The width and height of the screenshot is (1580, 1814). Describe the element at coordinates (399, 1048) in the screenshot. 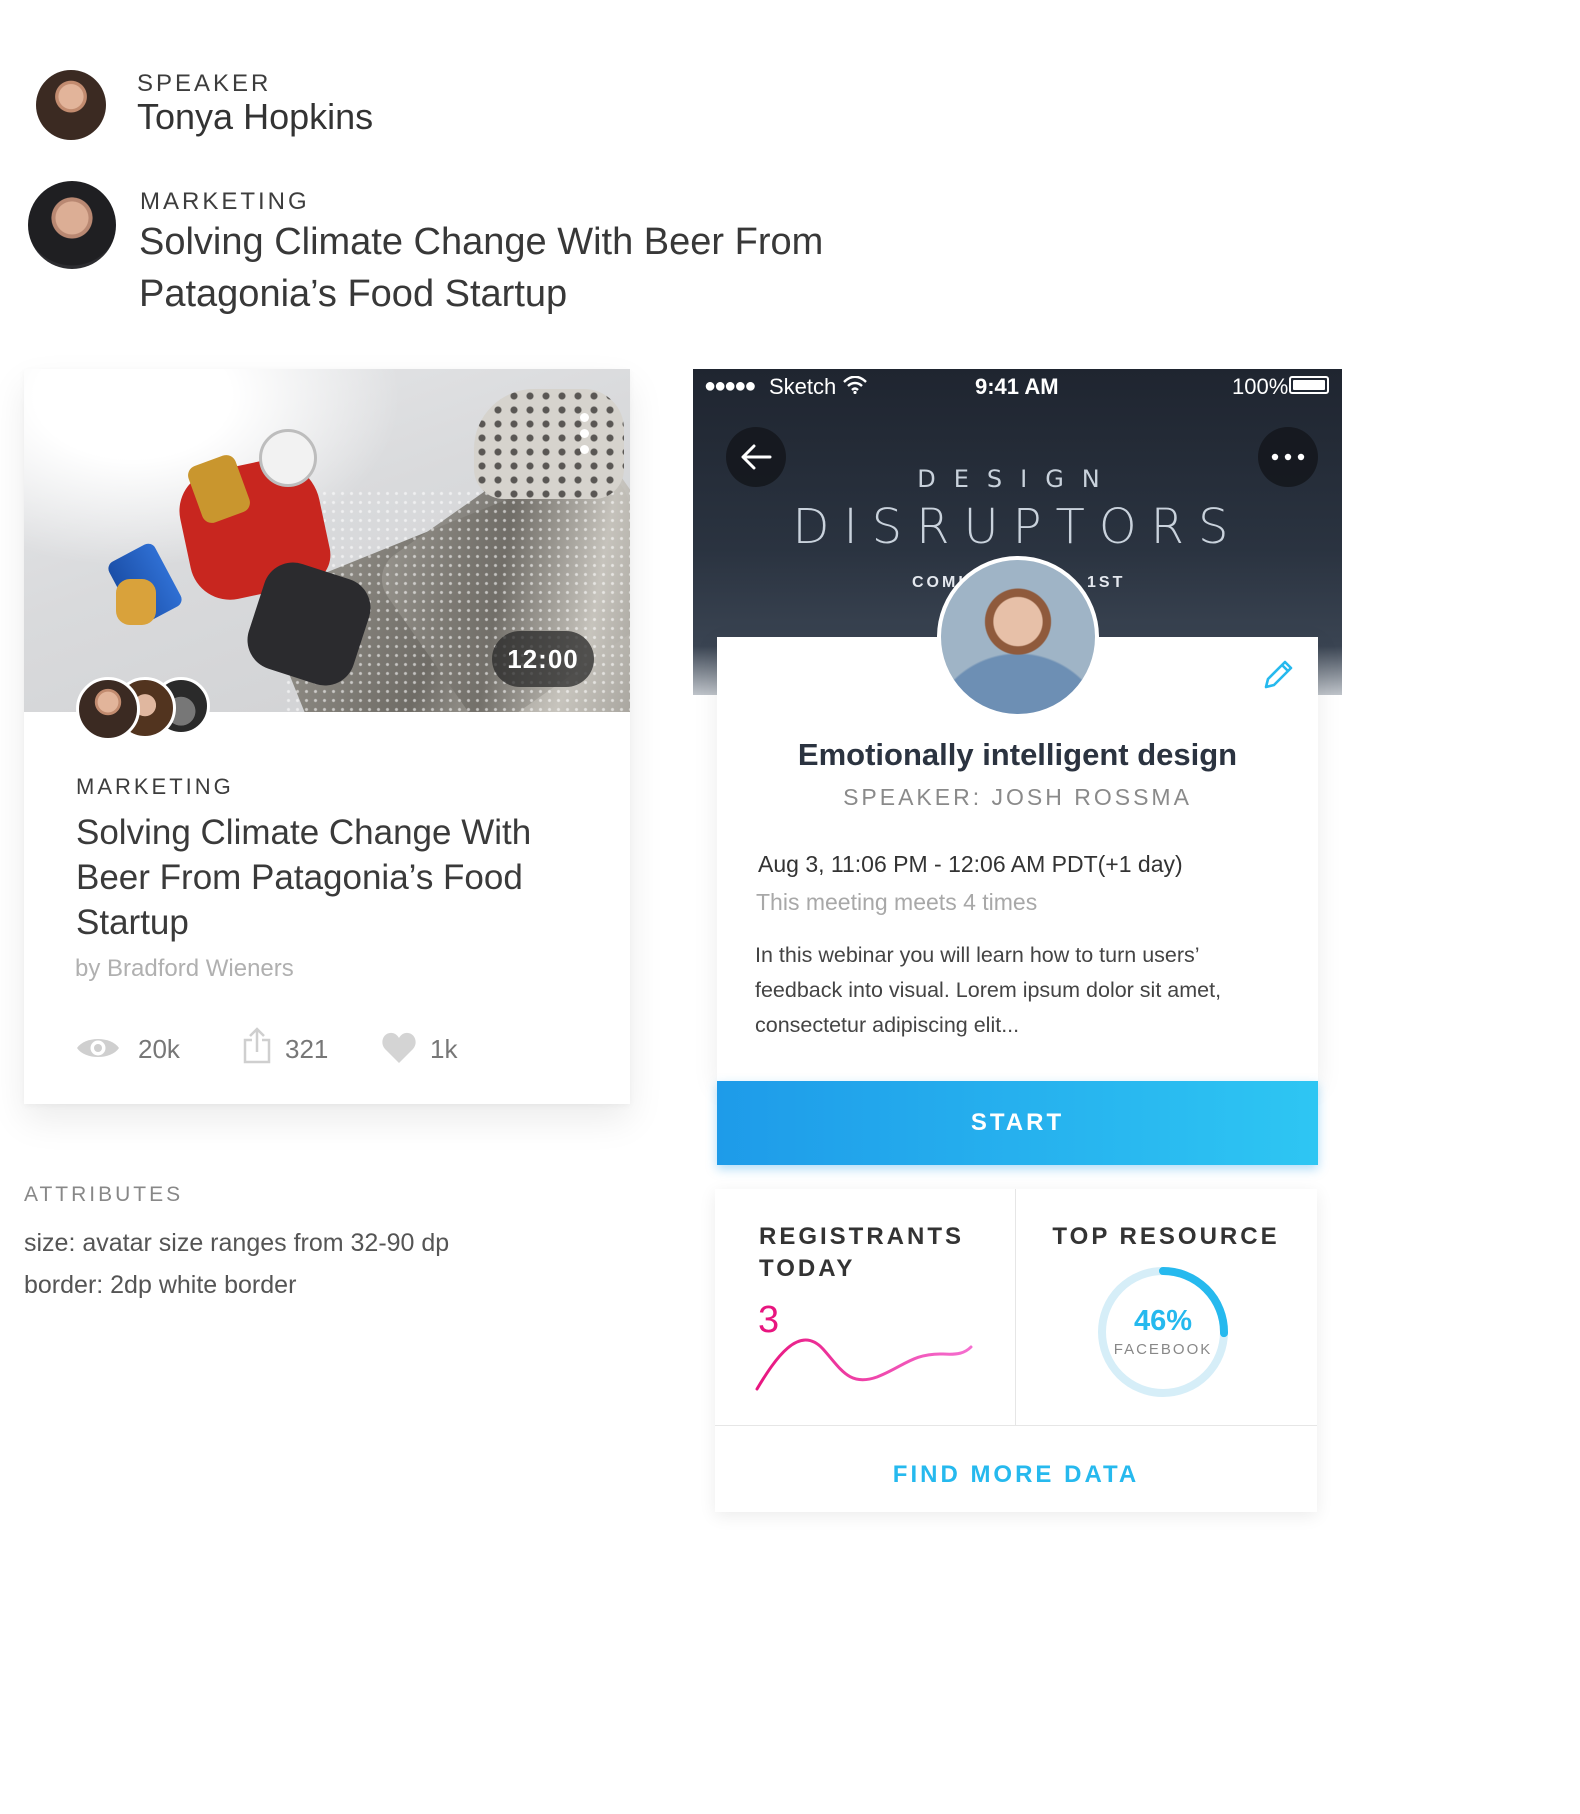

I see `heart-icon` at that location.